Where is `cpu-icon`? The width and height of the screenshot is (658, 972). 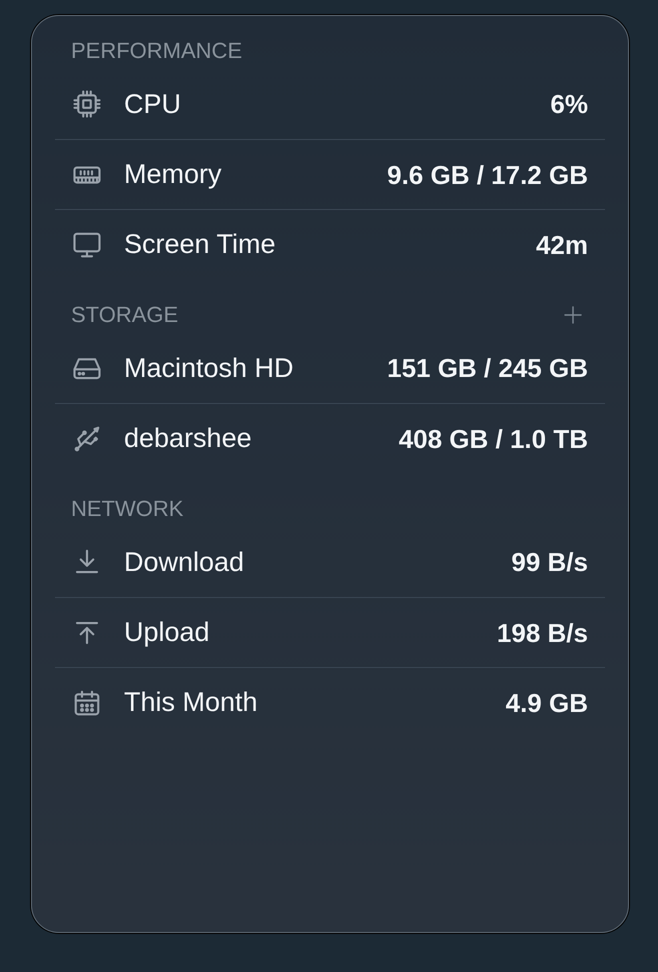
cpu-icon is located at coordinates (87, 104).